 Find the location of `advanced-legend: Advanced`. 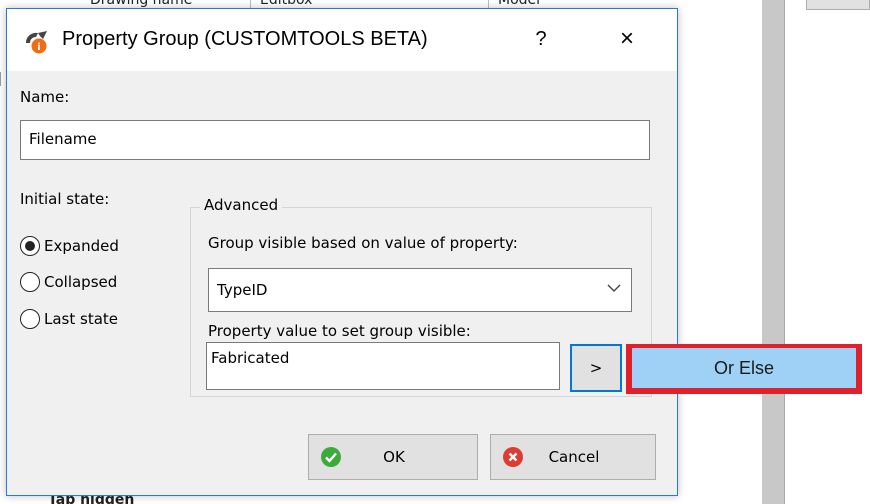

advanced-legend: Advanced is located at coordinates (241, 205).